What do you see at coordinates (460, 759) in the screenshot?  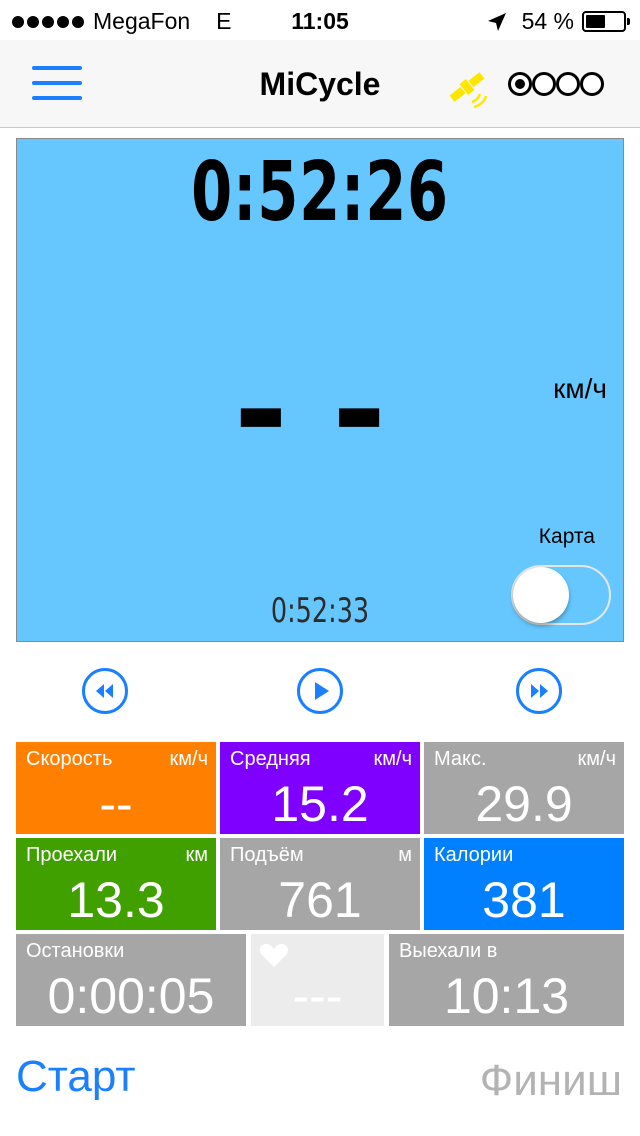 I see `tile-label: Макс.` at bounding box center [460, 759].